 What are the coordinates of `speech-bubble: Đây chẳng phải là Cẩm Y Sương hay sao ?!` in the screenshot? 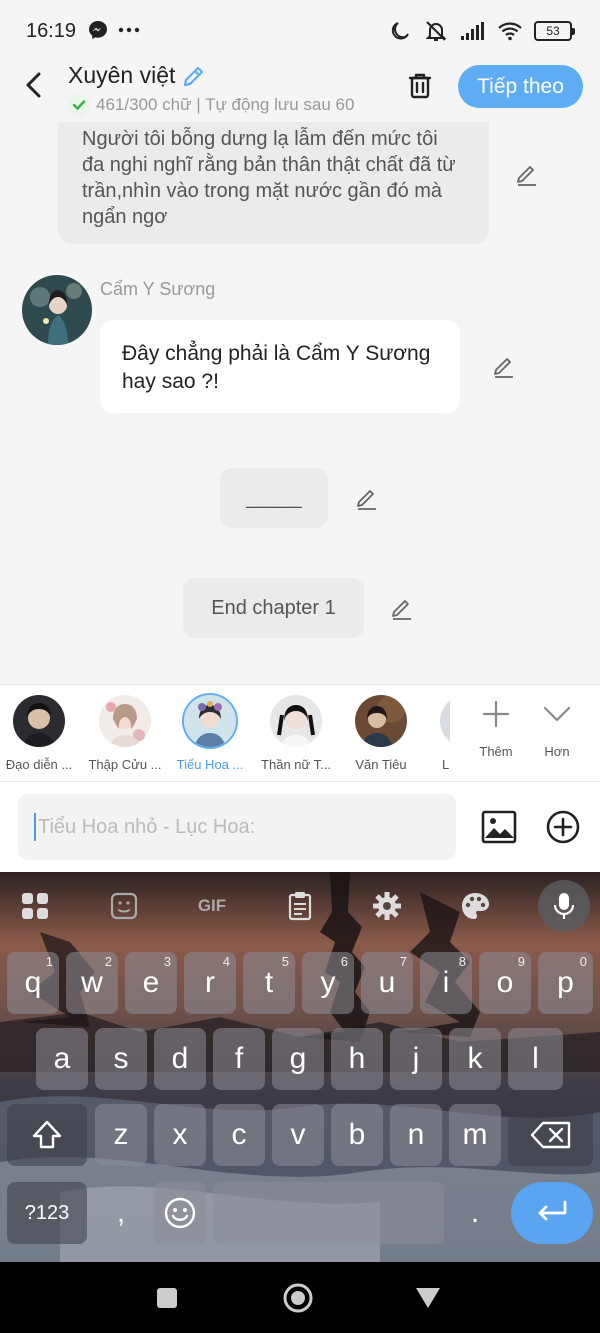 It's located at (280, 366).